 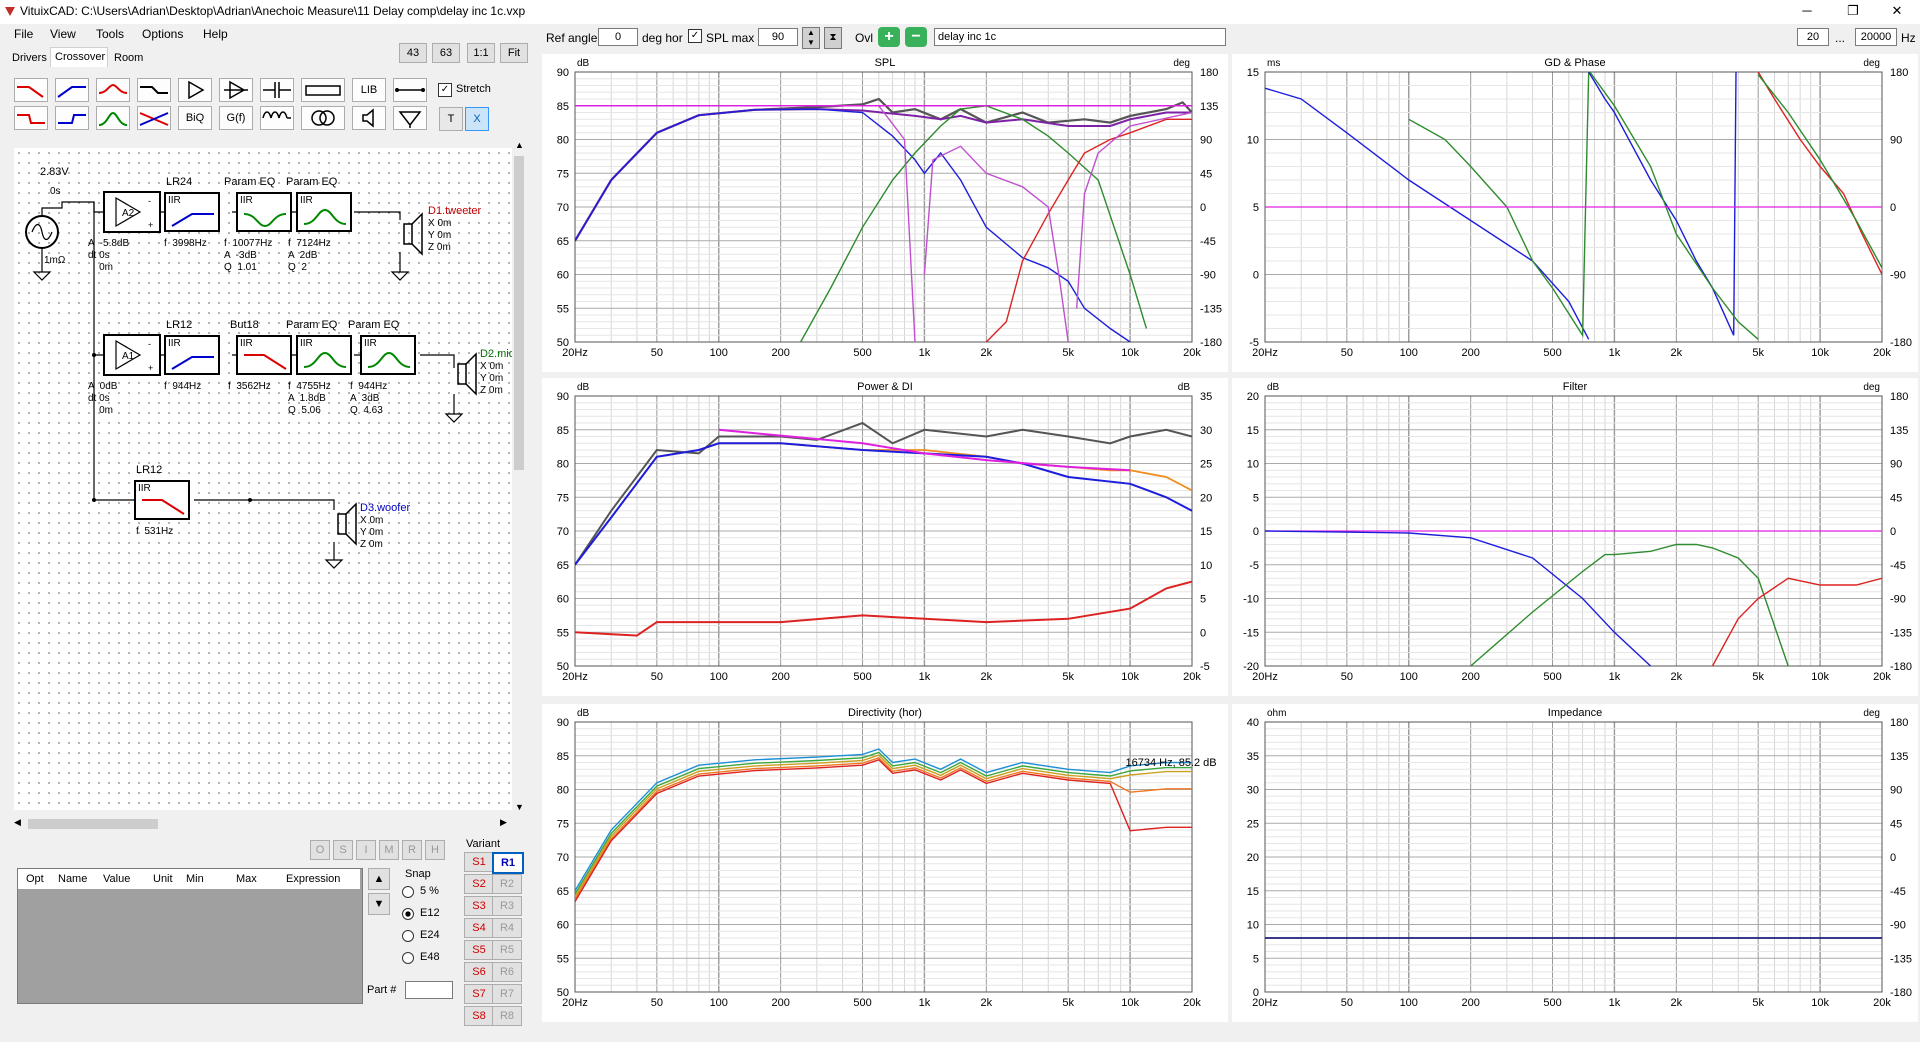 What do you see at coordinates (31, 90) in the screenshot?
I see `lowpass-red-tool` at bounding box center [31, 90].